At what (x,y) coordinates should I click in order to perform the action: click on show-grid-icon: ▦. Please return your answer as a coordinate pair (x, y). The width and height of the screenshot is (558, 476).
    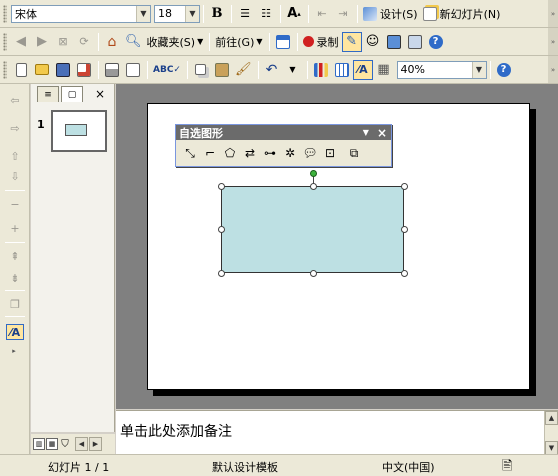
    Looking at the image, I should click on (384, 70).